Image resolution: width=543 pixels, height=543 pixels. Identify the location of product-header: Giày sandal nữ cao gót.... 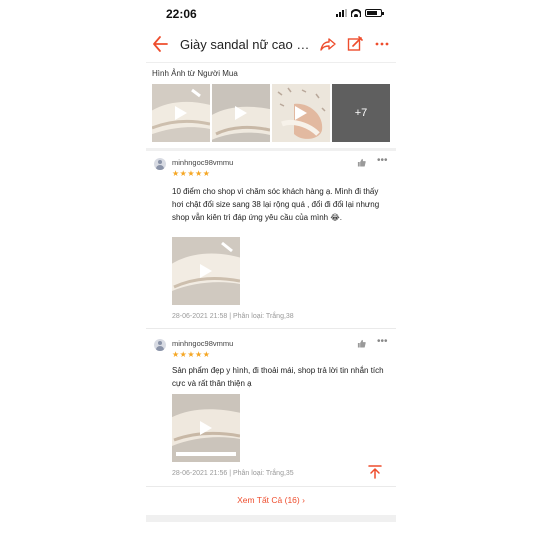
(271, 45).